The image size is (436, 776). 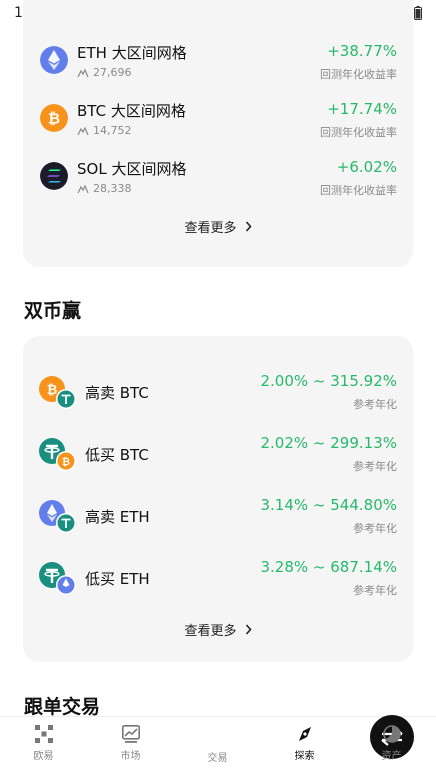 What do you see at coordinates (130, 756) in the screenshot?
I see `nav-label: 市场` at bounding box center [130, 756].